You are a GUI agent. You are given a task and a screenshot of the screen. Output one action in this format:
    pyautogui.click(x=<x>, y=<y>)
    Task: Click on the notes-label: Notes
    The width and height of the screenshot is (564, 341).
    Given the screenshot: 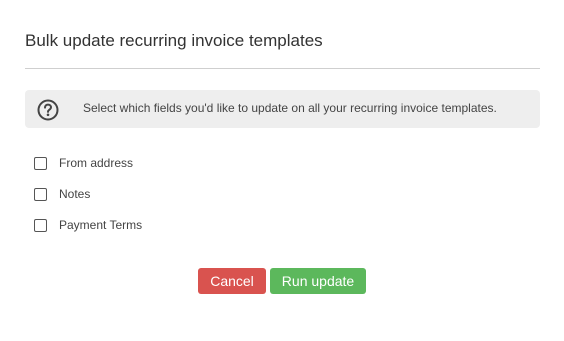 What is the action you would take?
    pyautogui.click(x=75, y=194)
    